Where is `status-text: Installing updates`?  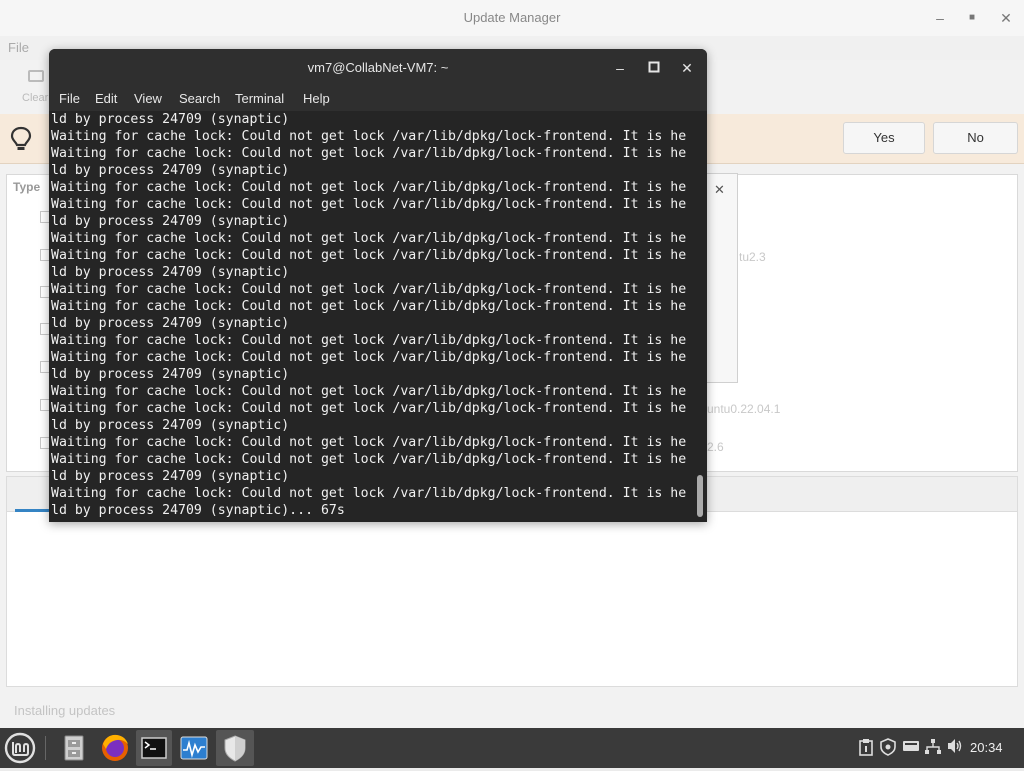 status-text: Installing updates is located at coordinates (65, 710).